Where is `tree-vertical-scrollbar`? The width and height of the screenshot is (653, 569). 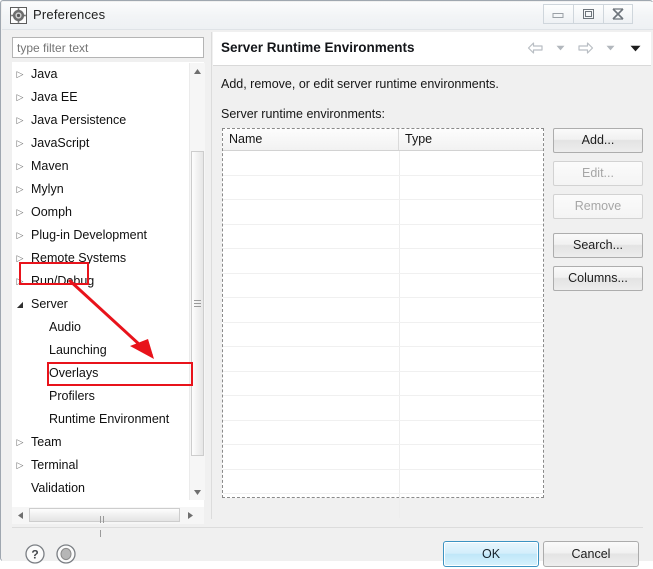
tree-vertical-scrollbar is located at coordinates (197, 281).